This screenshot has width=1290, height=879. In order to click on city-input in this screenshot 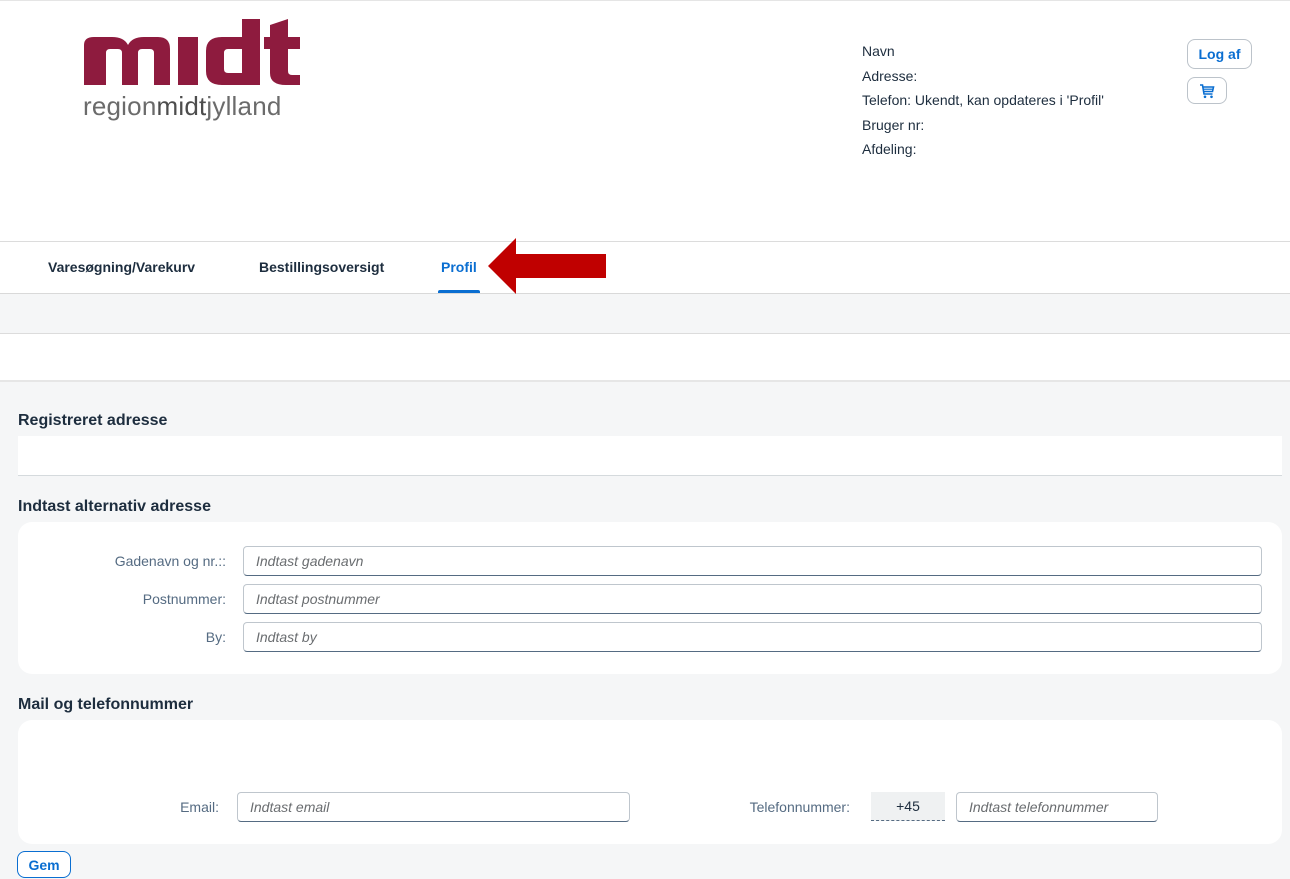, I will do `click(752, 637)`.